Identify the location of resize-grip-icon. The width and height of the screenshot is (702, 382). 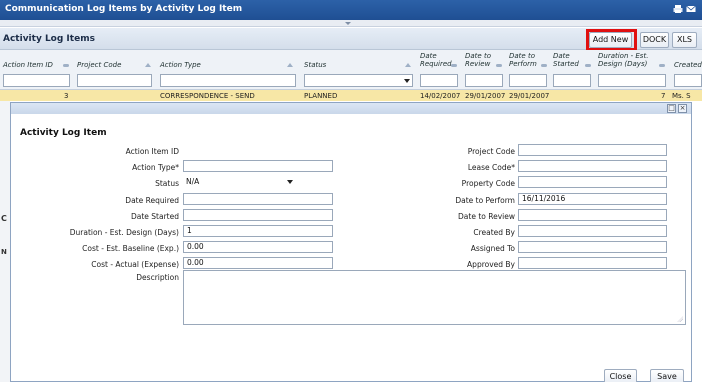
(680, 319).